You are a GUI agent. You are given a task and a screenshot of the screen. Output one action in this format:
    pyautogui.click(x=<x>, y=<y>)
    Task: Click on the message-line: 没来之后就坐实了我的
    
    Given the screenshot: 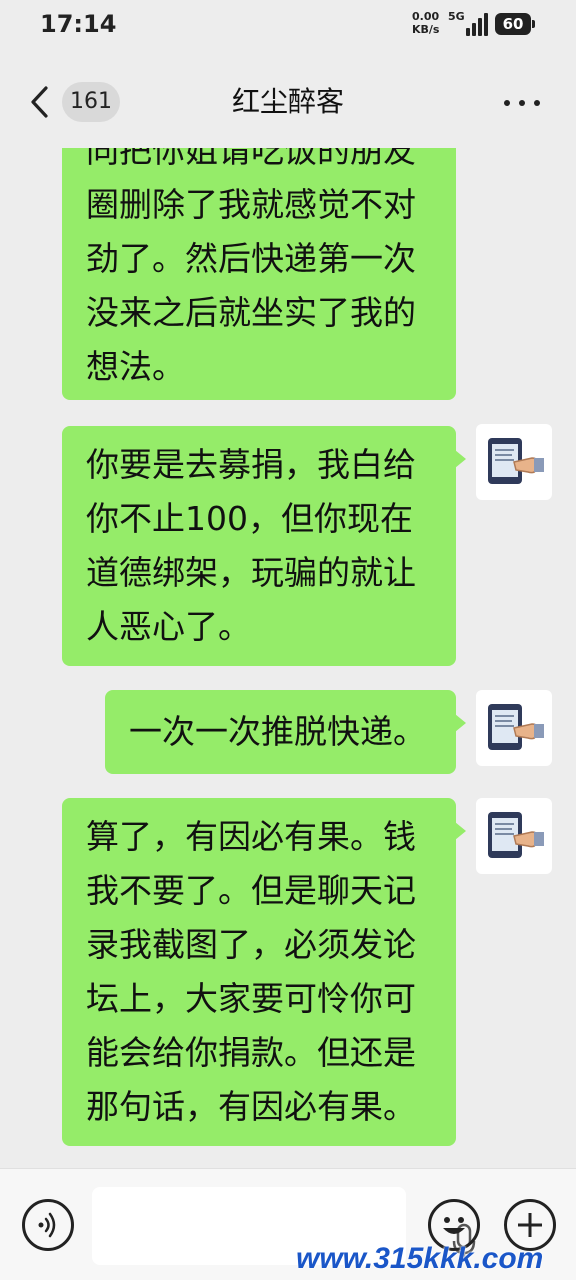 What is the action you would take?
    pyautogui.click(x=251, y=312)
    